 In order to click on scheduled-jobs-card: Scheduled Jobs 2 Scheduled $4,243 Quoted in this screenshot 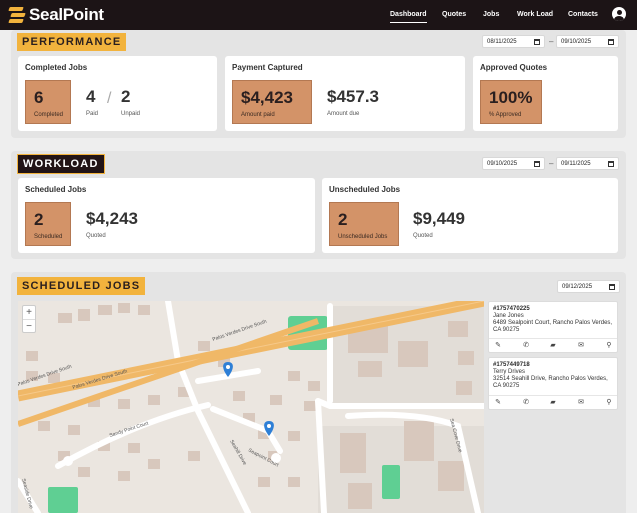, I will do `click(166, 215)`.